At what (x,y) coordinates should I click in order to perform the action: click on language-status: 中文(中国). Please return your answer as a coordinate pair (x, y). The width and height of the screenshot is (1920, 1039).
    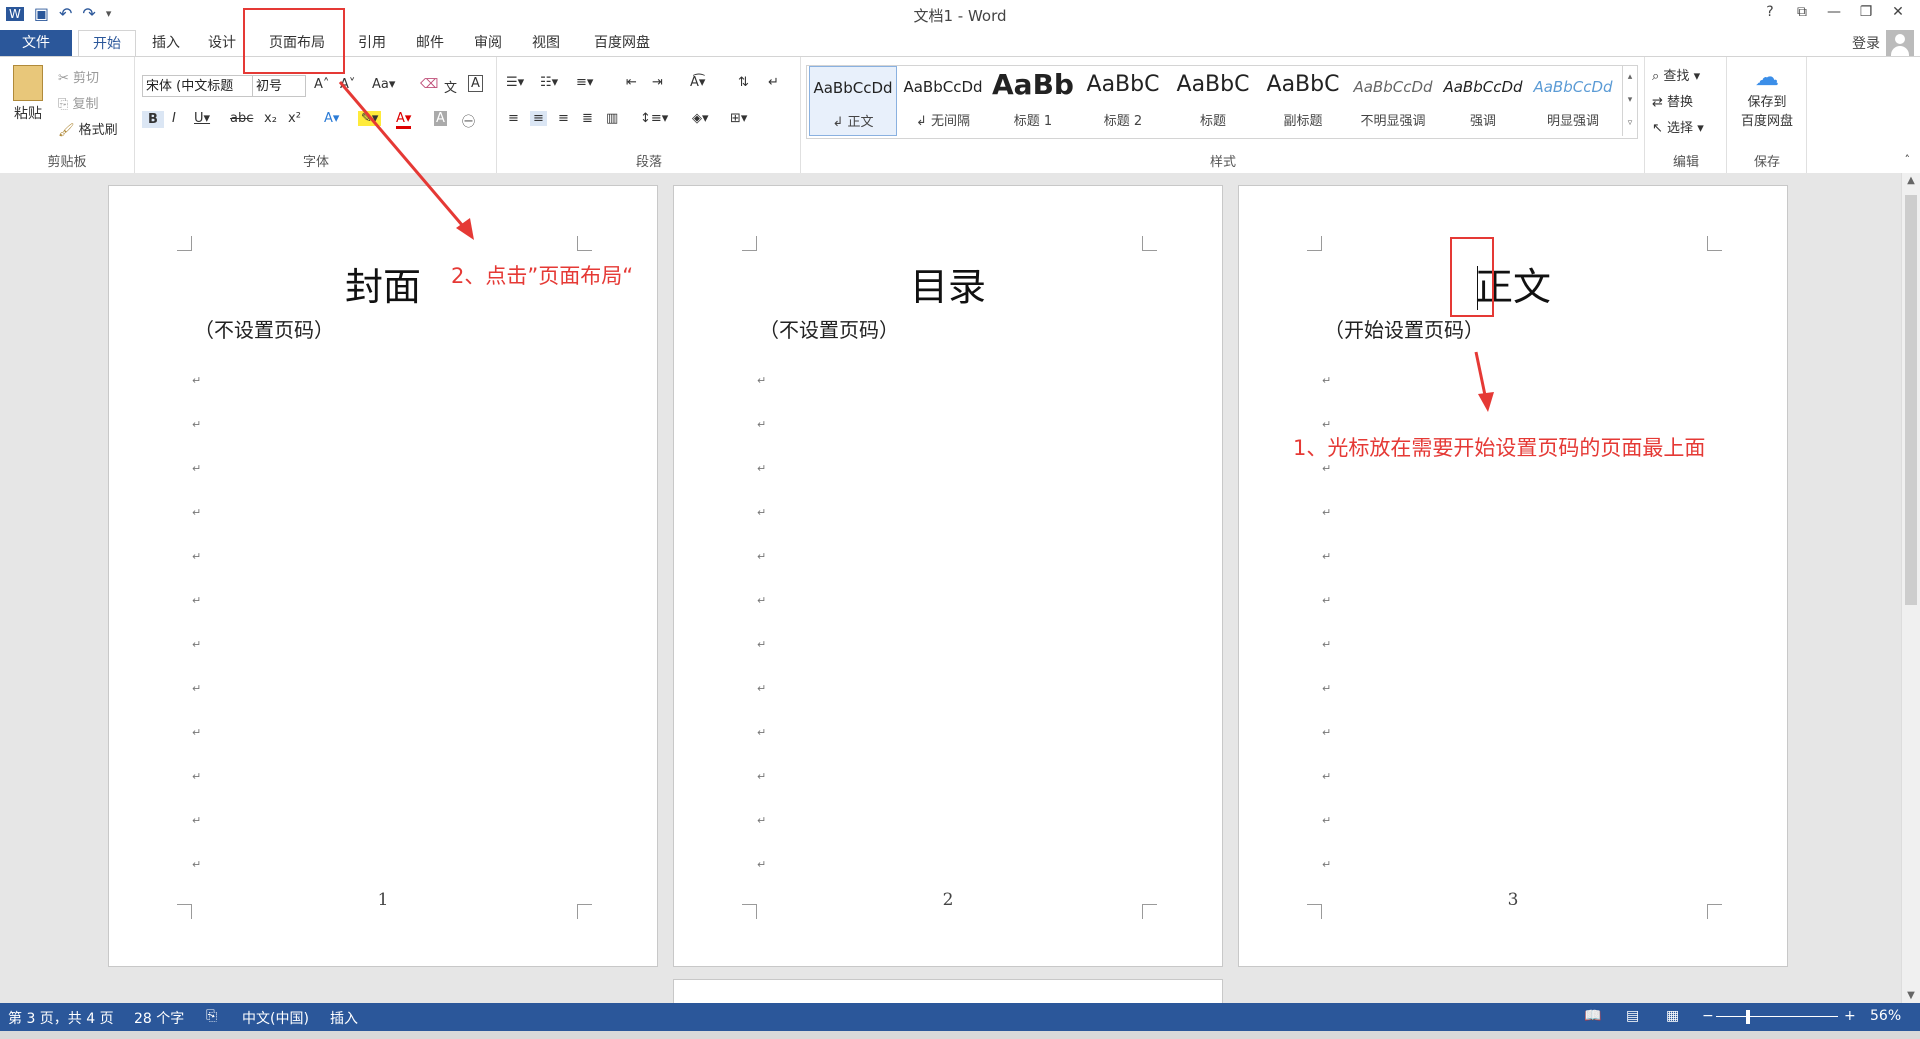
    Looking at the image, I should click on (275, 1018).